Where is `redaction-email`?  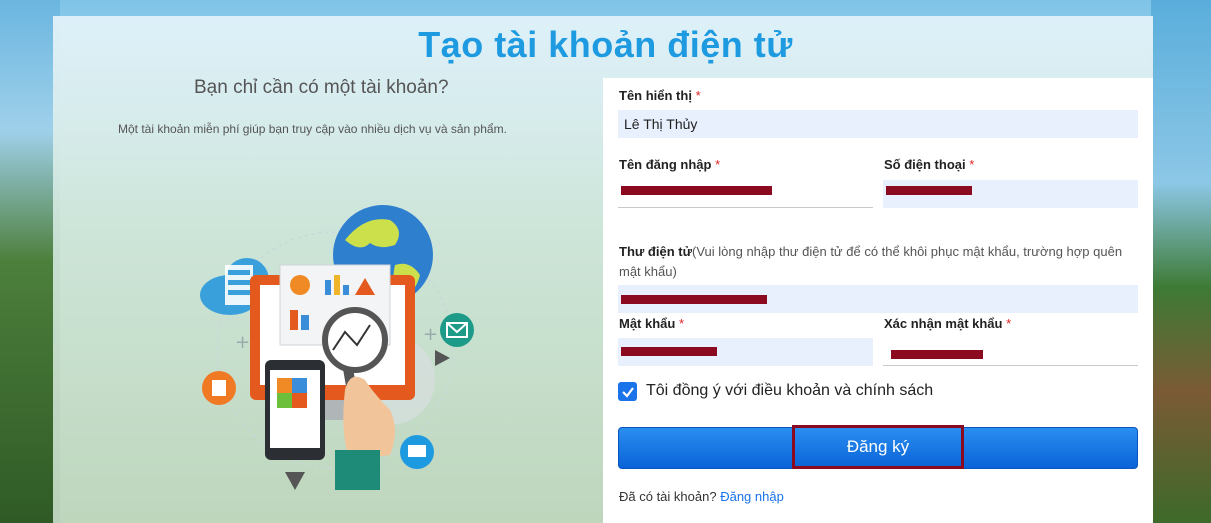 redaction-email is located at coordinates (694, 299).